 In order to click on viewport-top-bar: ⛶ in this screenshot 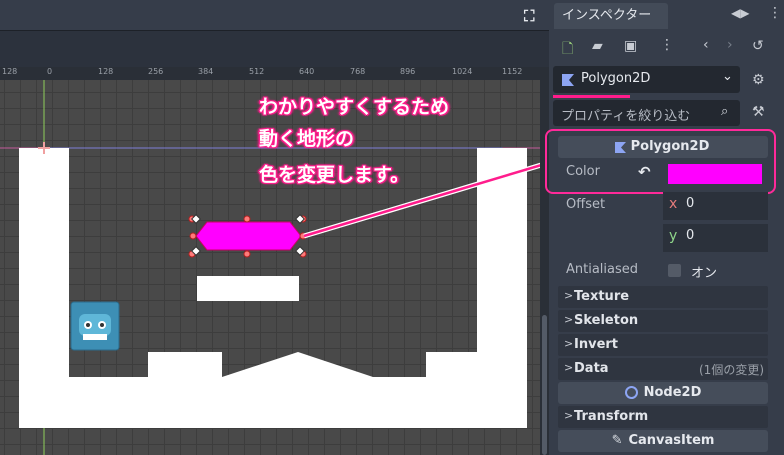, I will do `click(274, 15)`.